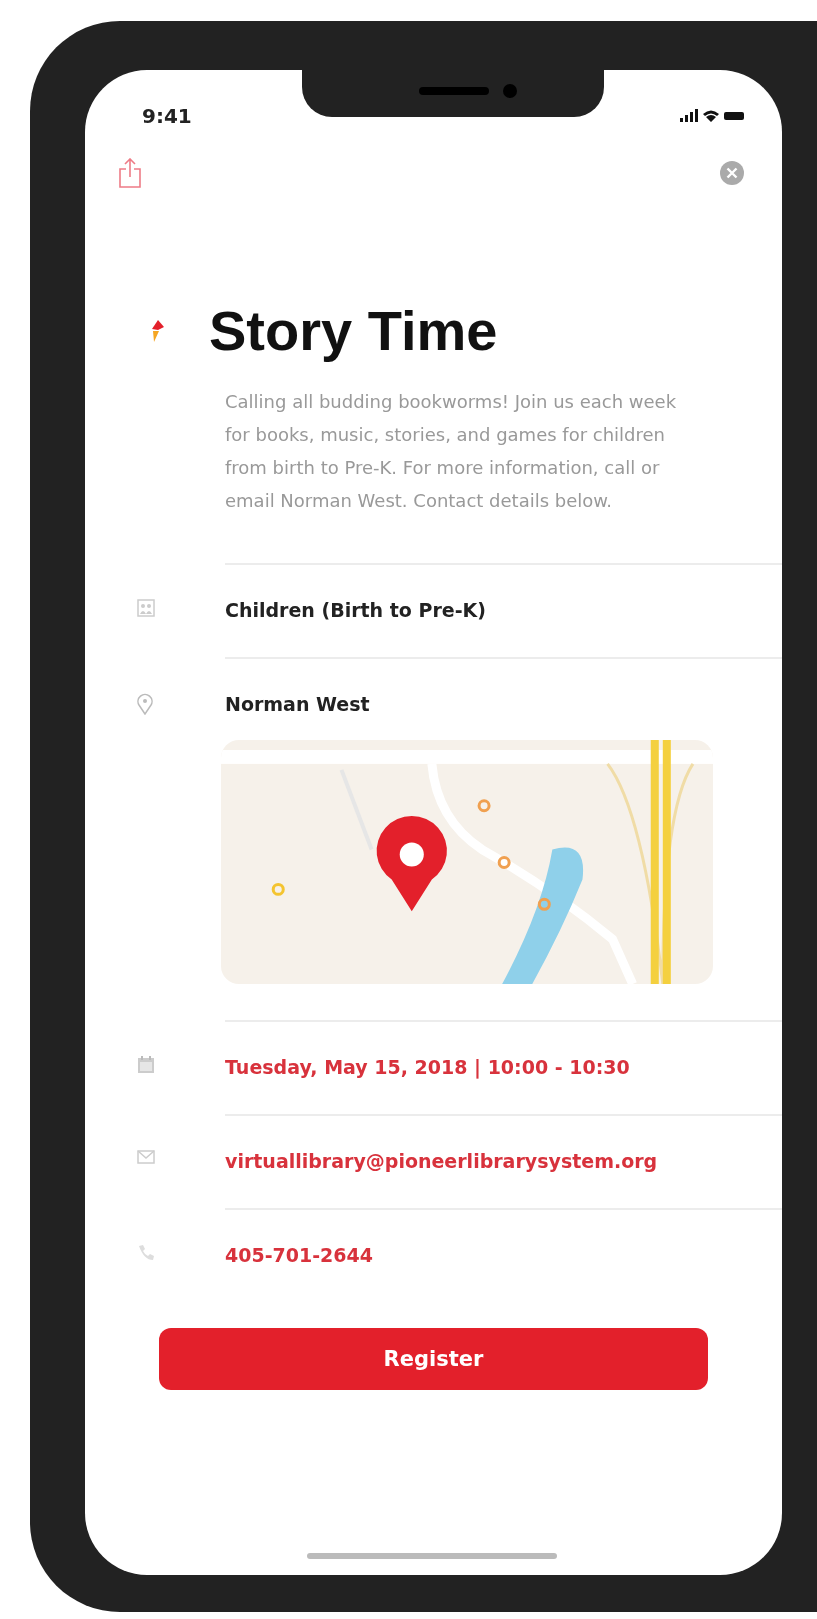 Image resolution: width=817 pixels, height=1619 pixels. I want to click on detail-link: 405-701-2644, so click(503, 1255).